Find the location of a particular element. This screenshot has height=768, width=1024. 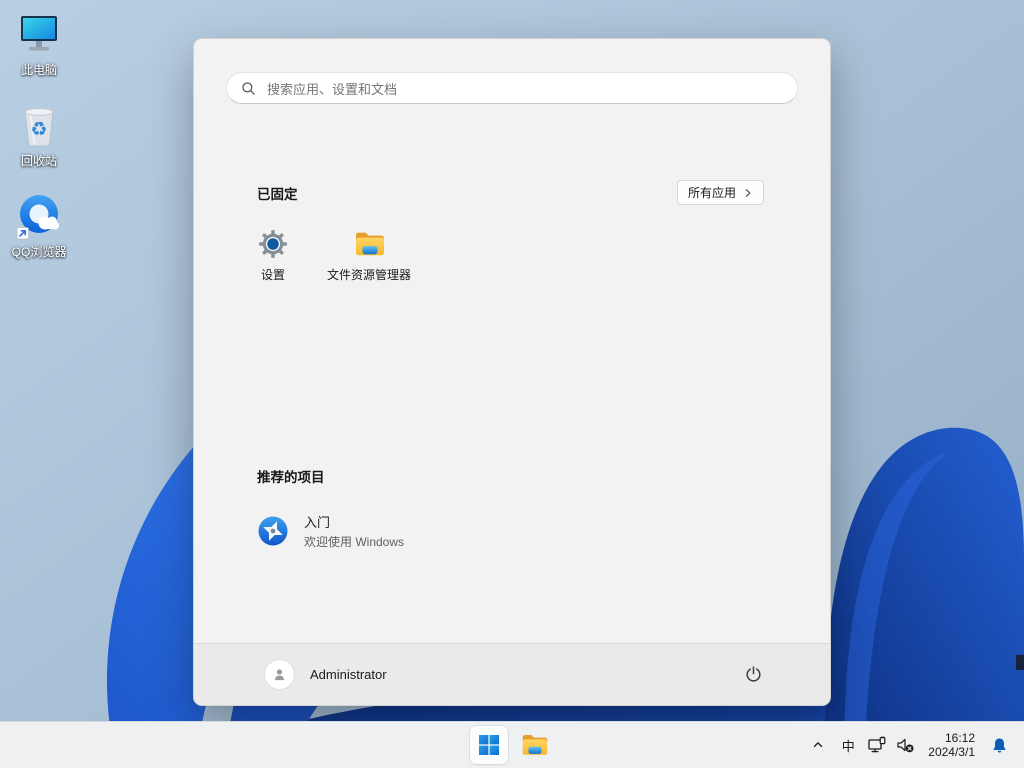

all-apps-button: 所有应用 is located at coordinates (720, 192).